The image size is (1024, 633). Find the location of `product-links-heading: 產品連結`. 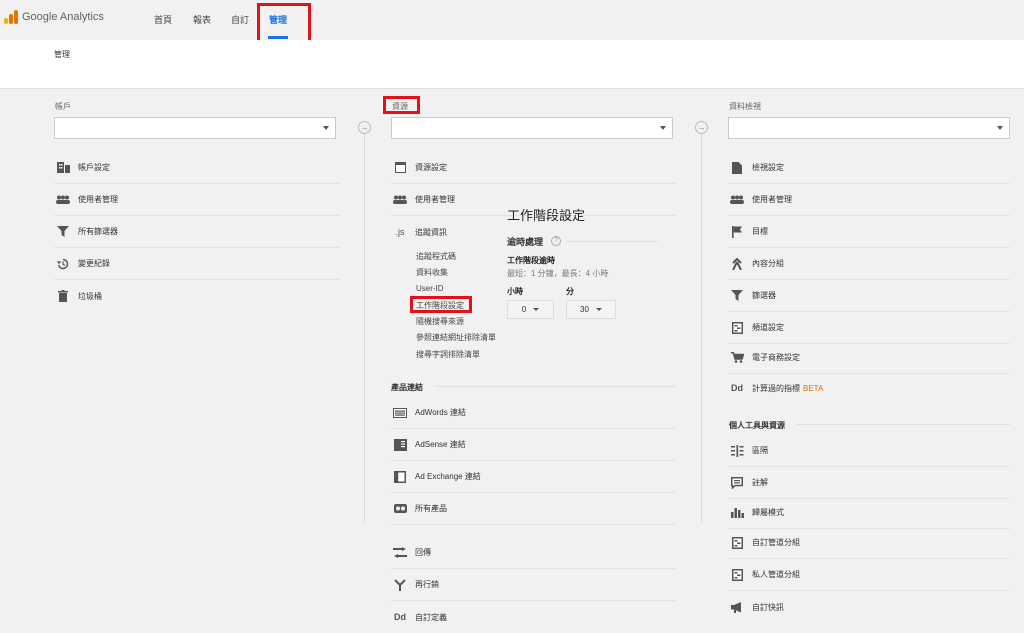

product-links-heading: 產品連結 is located at coordinates (407, 387).